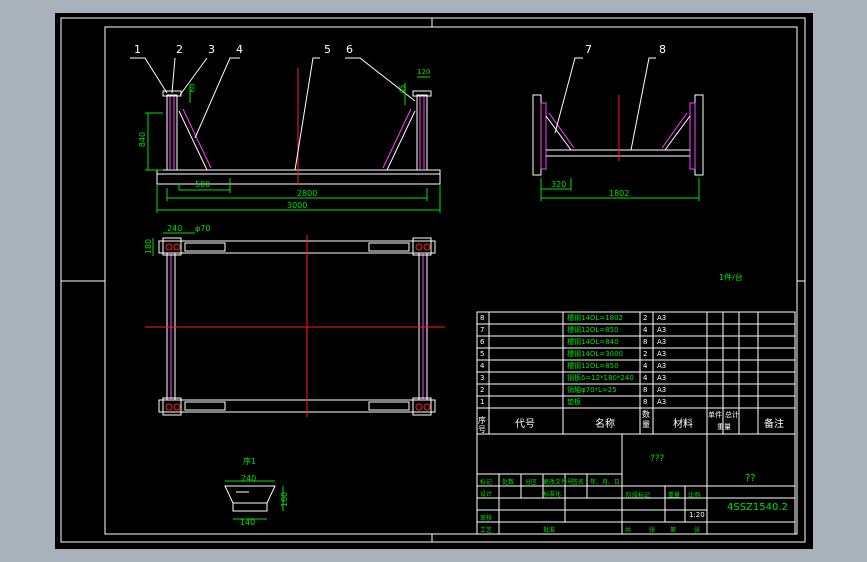 The width and height of the screenshot is (867, 562). Describe the element at coordinates (636, 402) in the screenshot. I see `table-row: 1 垫板 8 A3` at that location.